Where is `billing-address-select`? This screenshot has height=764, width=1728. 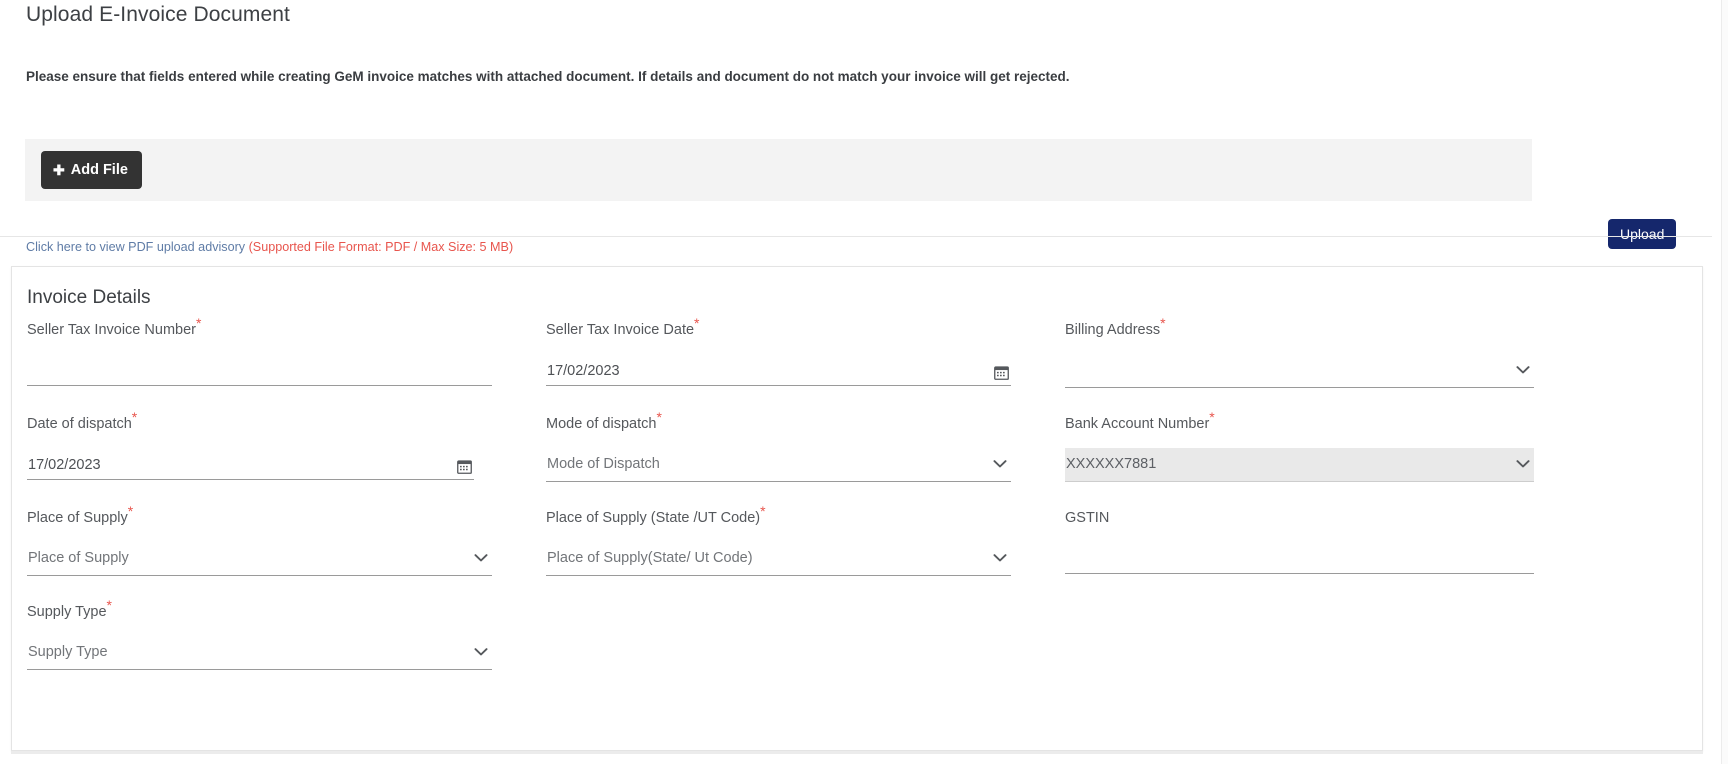
billing-address-select is located at coordinates (1299, 371).